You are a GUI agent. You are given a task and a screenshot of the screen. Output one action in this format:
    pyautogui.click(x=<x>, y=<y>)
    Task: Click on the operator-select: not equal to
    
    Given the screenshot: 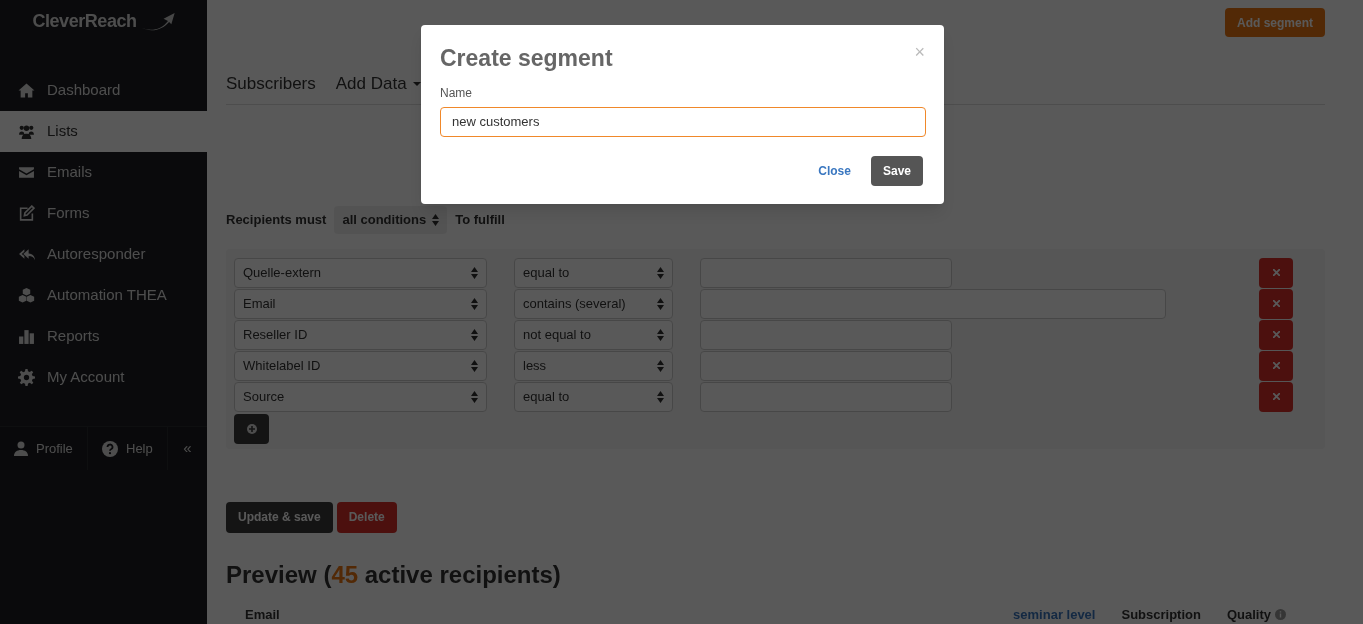 What is the action you would take?
    pyautogui.click(x=593, y=334)
    